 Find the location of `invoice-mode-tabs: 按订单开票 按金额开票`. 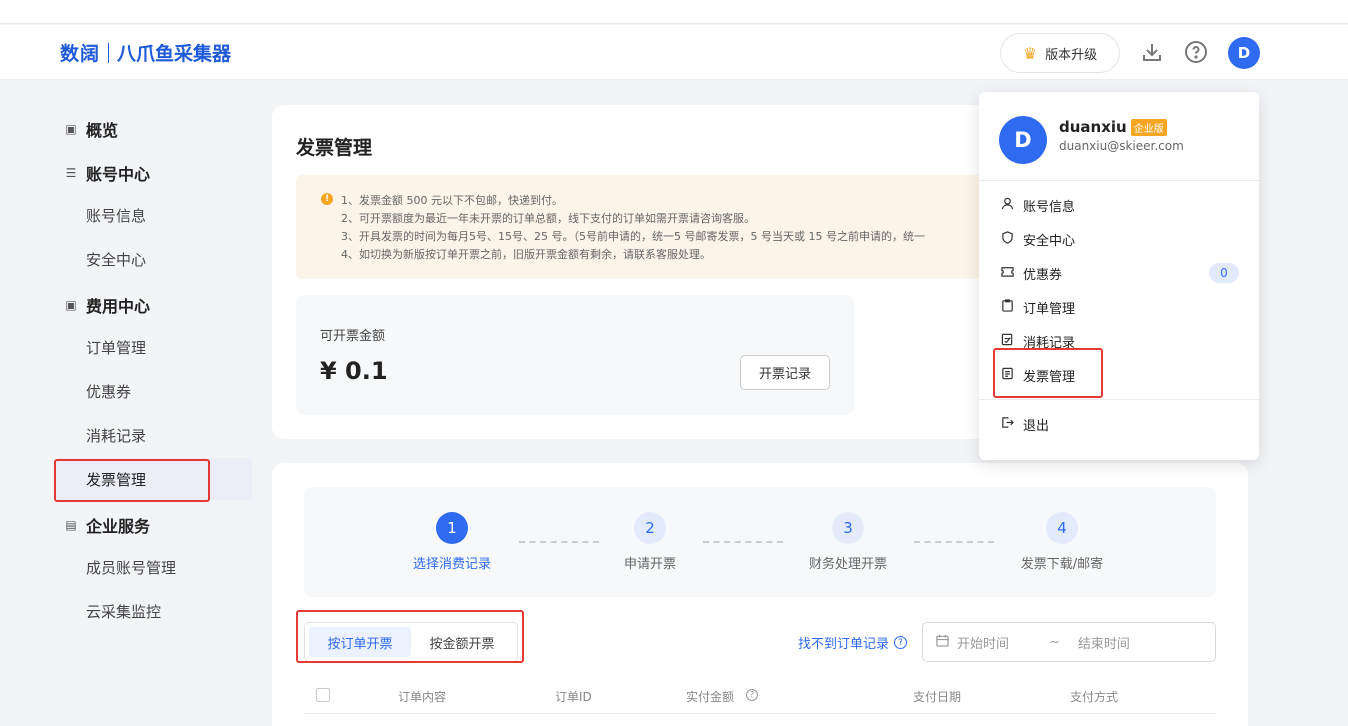

invoice-mode-tabs: 按订单开票 按金额开票 is located at coordinates (411, 642).